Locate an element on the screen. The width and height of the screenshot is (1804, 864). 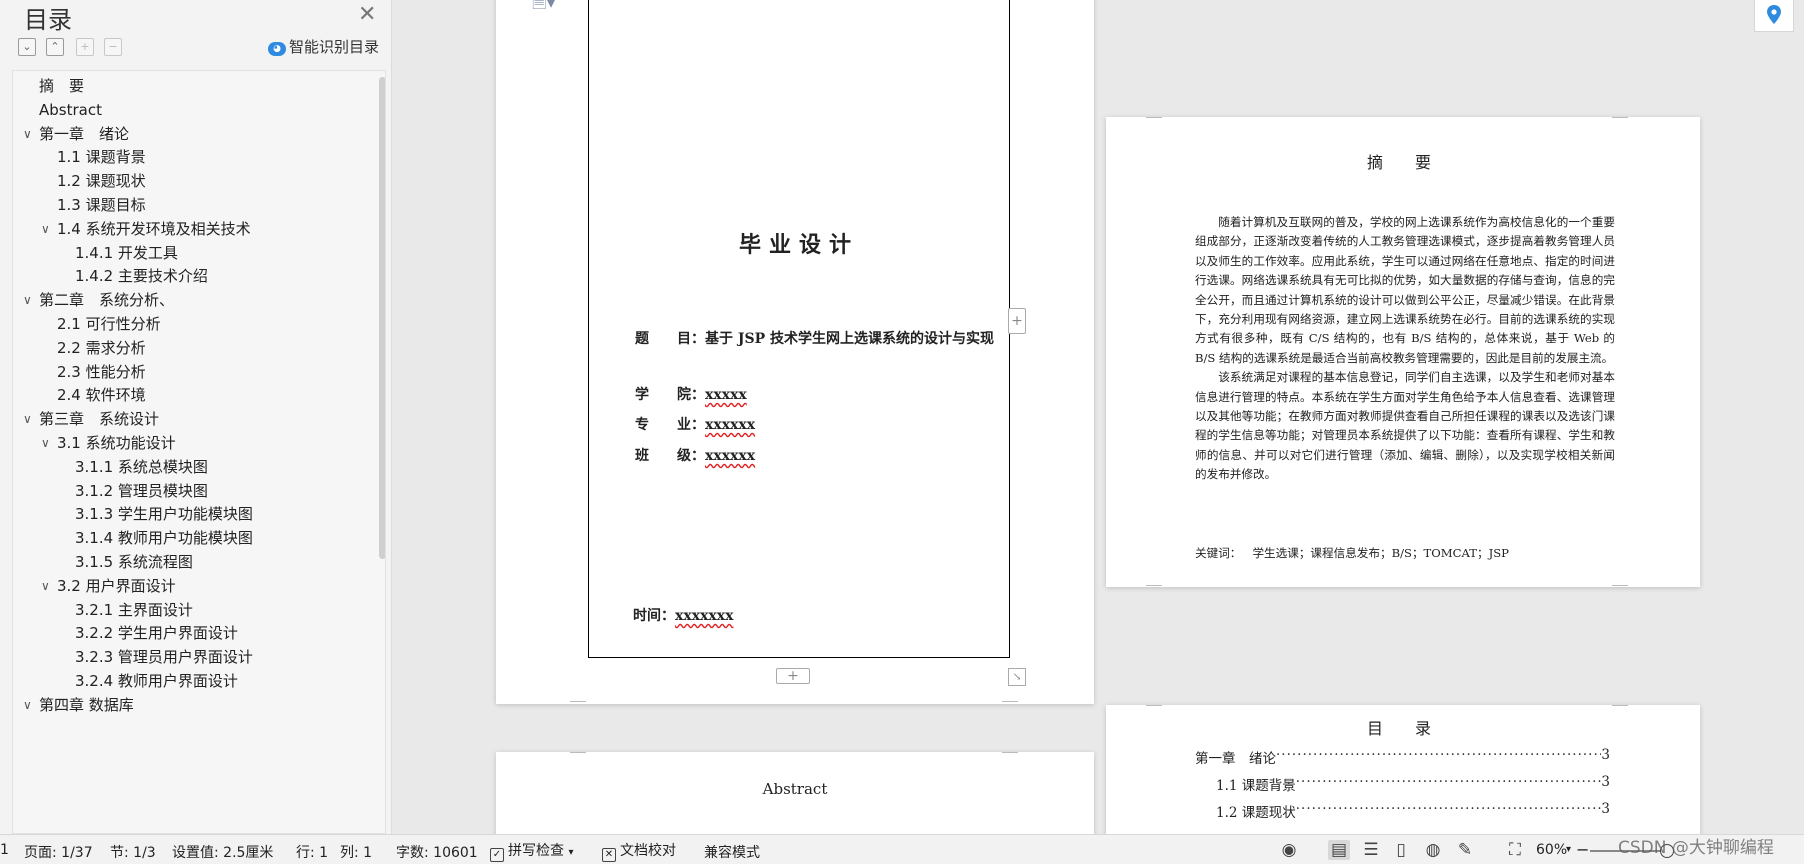
toc-item-label: 1.4.2 主要技术介绍 is located at coordinates (141, 276).